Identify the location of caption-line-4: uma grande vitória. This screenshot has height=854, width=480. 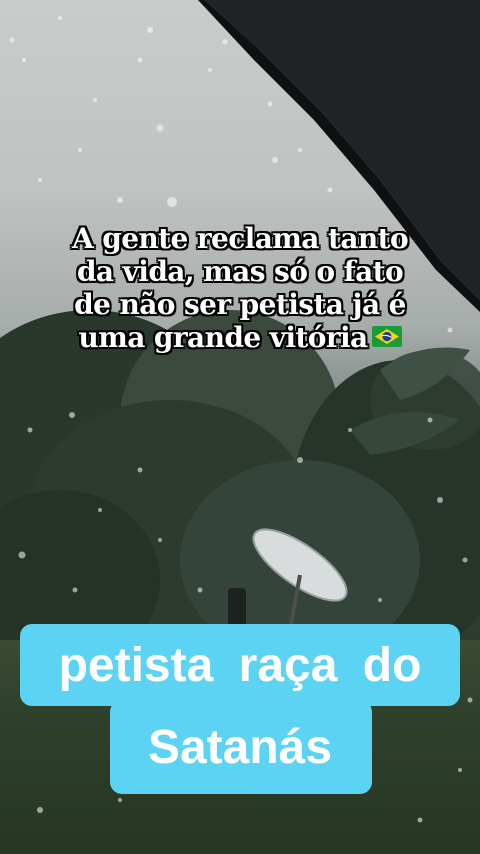
(240, 337).